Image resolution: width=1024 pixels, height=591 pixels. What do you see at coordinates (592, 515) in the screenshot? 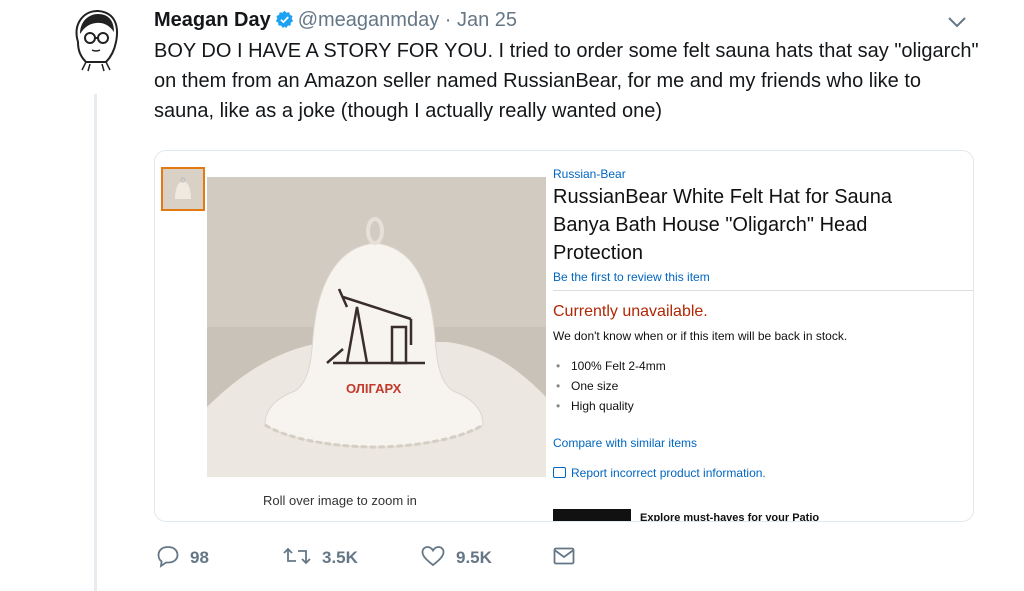
I see `patio-banner-block` at bounding box center [592, 515].